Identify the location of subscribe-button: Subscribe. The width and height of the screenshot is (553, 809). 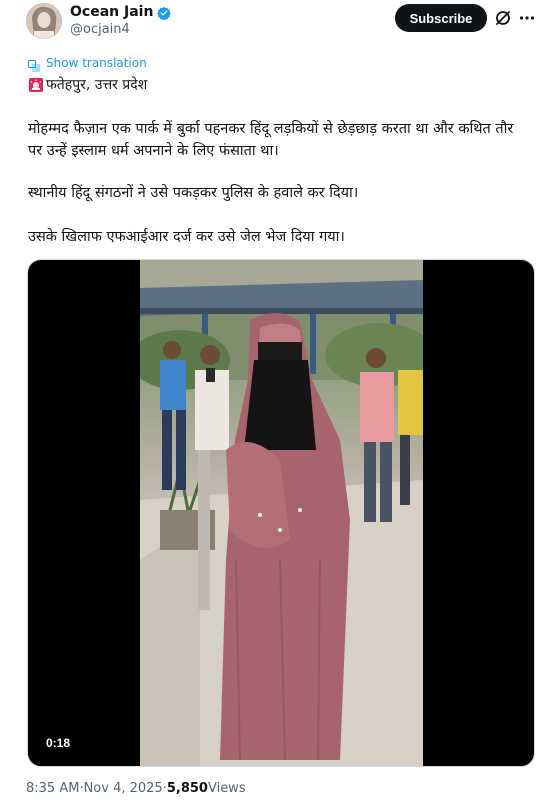
(441, 18).